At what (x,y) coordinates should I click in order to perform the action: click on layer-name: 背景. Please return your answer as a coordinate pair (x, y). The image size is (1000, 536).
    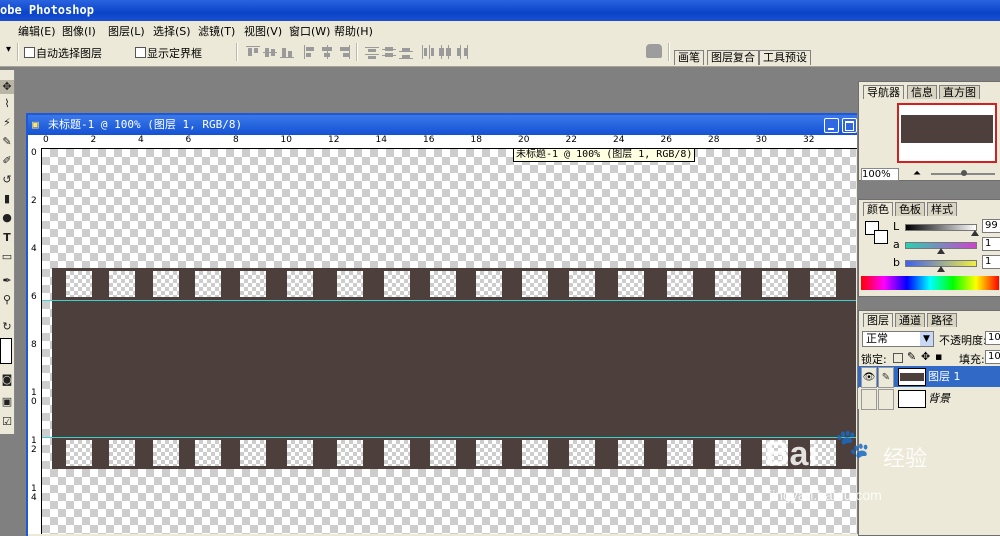
    Looking at the image, I should click on (939, 398).